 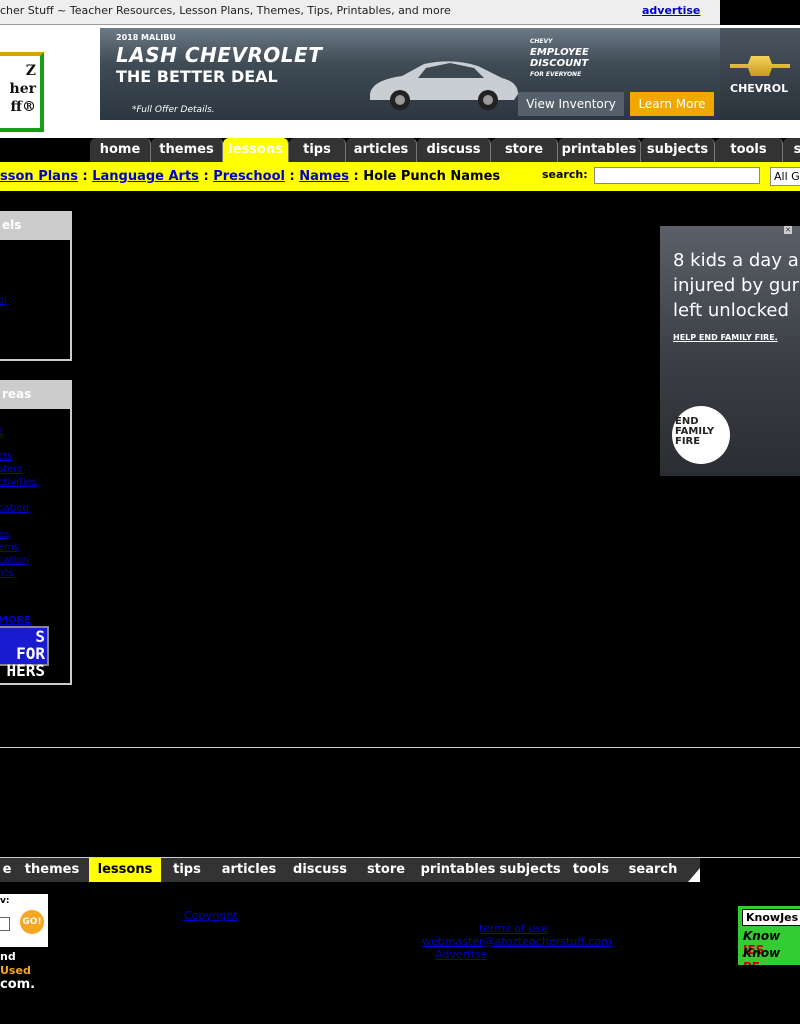 What do you see at coordinates (317, 150) in the screenshot?
I see `tab-tips: tips` at bounding box center [317, 150].